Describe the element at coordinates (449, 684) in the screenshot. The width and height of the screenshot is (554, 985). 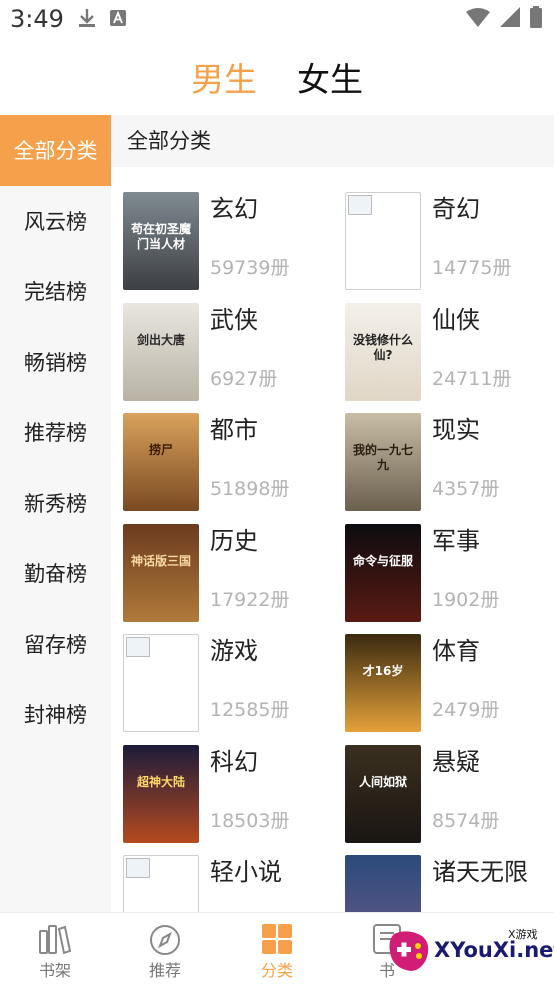
I see `category-card: 才16岁 体育 2479册` at that location.